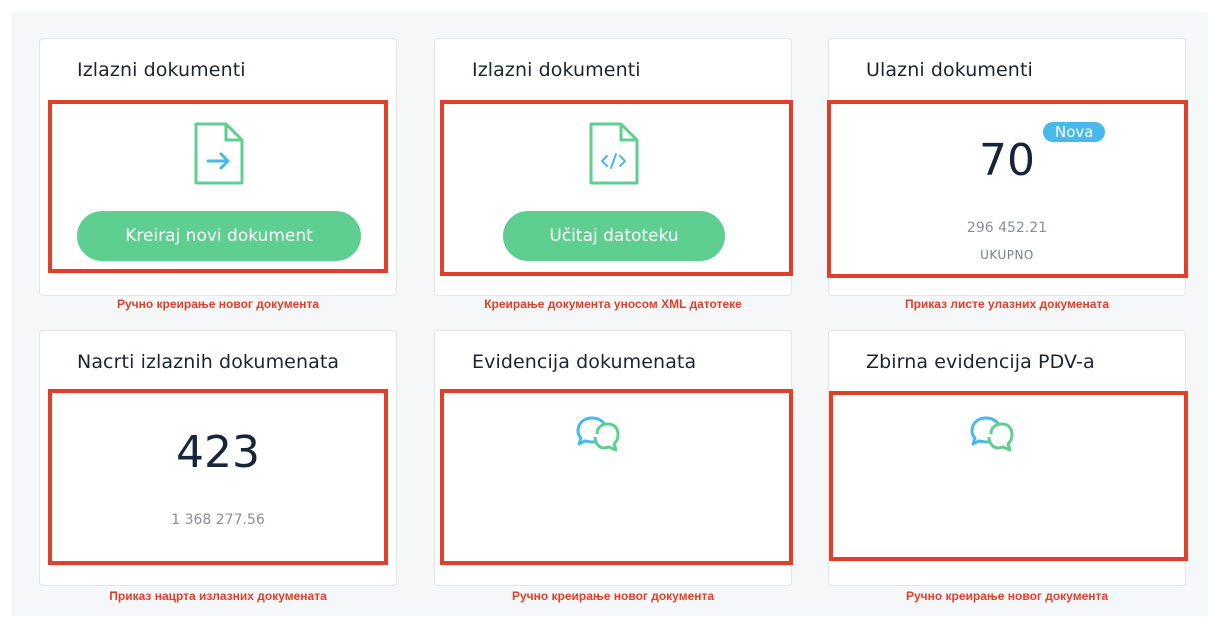 This screenshot has width=1215, height=617. What do you see at coordinates (218, 596) in the screenshot?
I see `caption: Приказ нацрта излазних докумената` at bounding box center [218, 596].